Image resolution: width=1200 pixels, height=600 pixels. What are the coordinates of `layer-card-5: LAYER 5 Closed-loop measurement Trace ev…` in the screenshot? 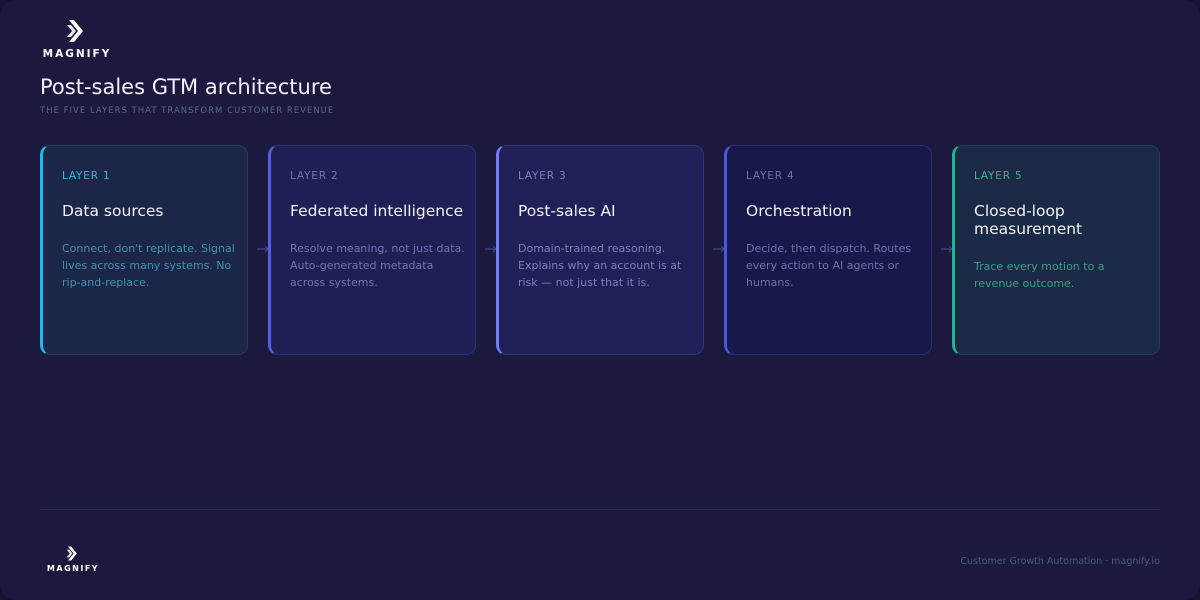 It's located at (1056, 250).